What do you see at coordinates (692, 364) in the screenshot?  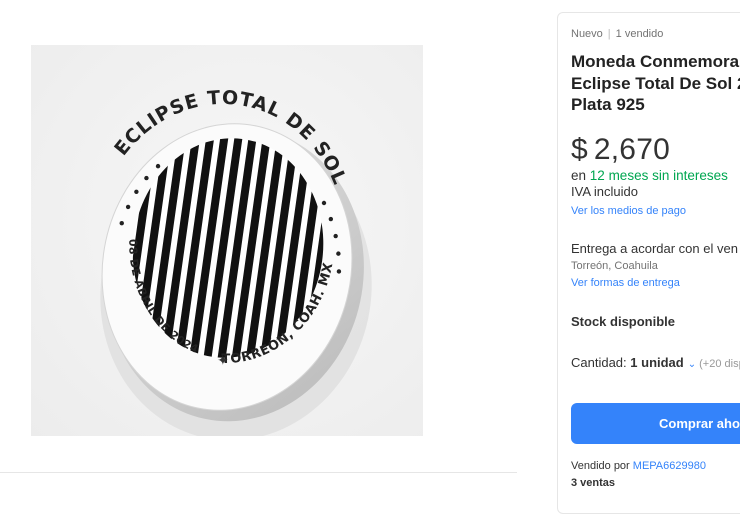 I see `chevron-down-icon: ⌄` at bounding box center [692, 364].